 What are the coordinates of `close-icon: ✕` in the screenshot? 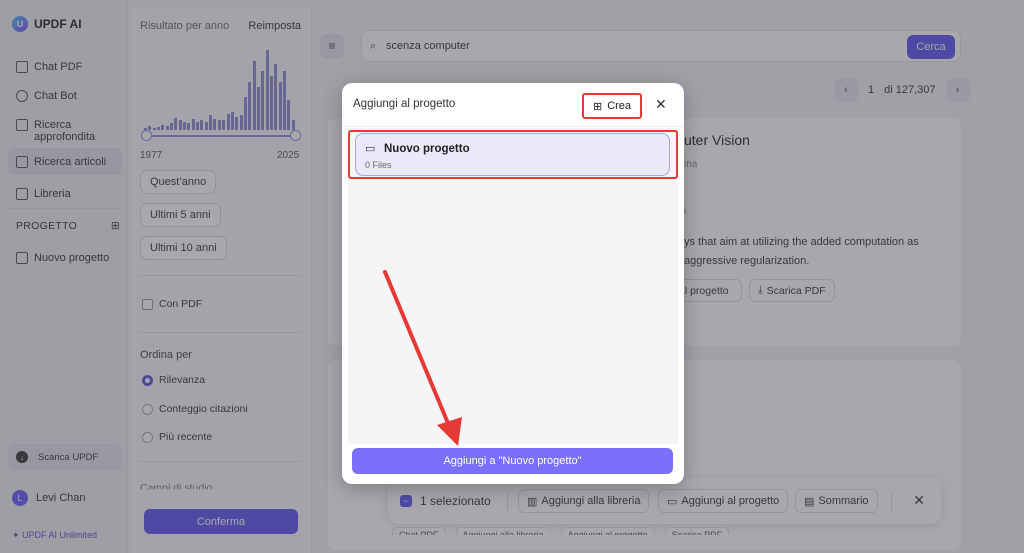 It's located at (661, 104).